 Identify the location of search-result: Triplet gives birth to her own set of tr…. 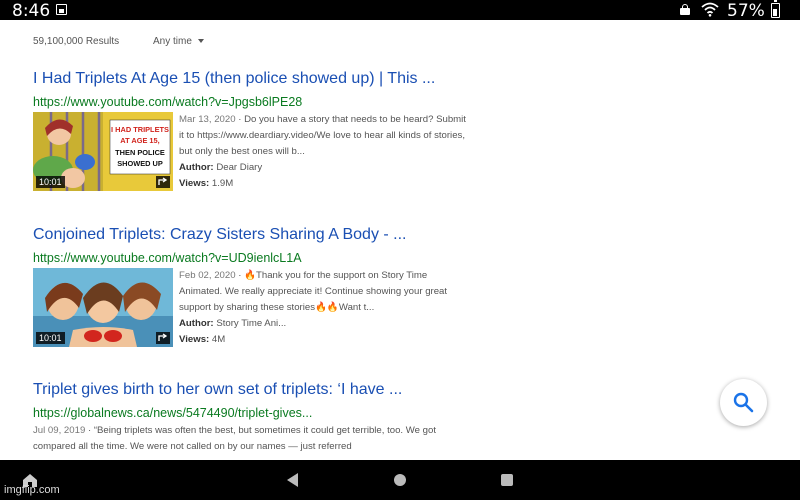
(253, 416).